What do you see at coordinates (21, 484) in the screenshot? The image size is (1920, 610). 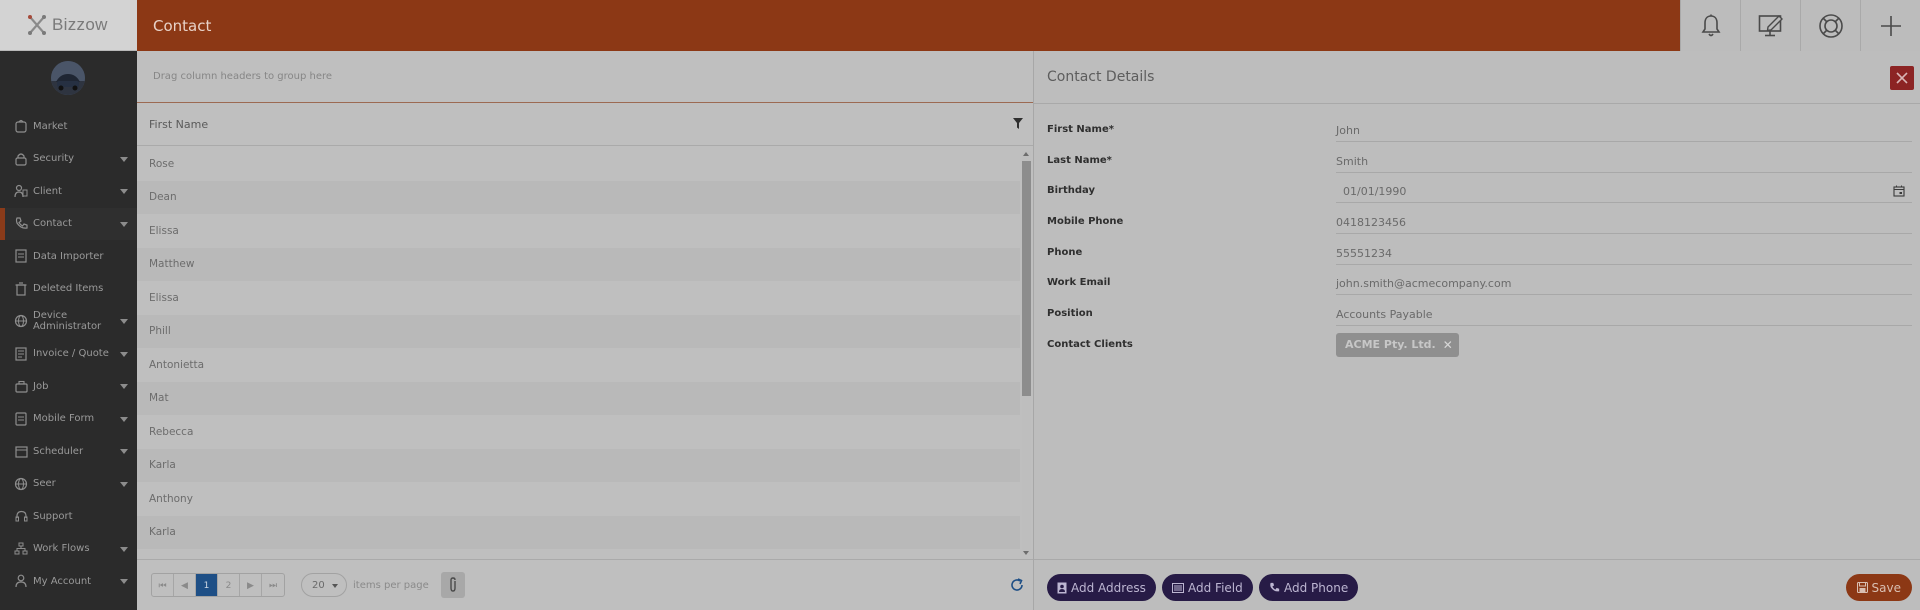 I see `globe-icon` at bounding box center [21, 484].